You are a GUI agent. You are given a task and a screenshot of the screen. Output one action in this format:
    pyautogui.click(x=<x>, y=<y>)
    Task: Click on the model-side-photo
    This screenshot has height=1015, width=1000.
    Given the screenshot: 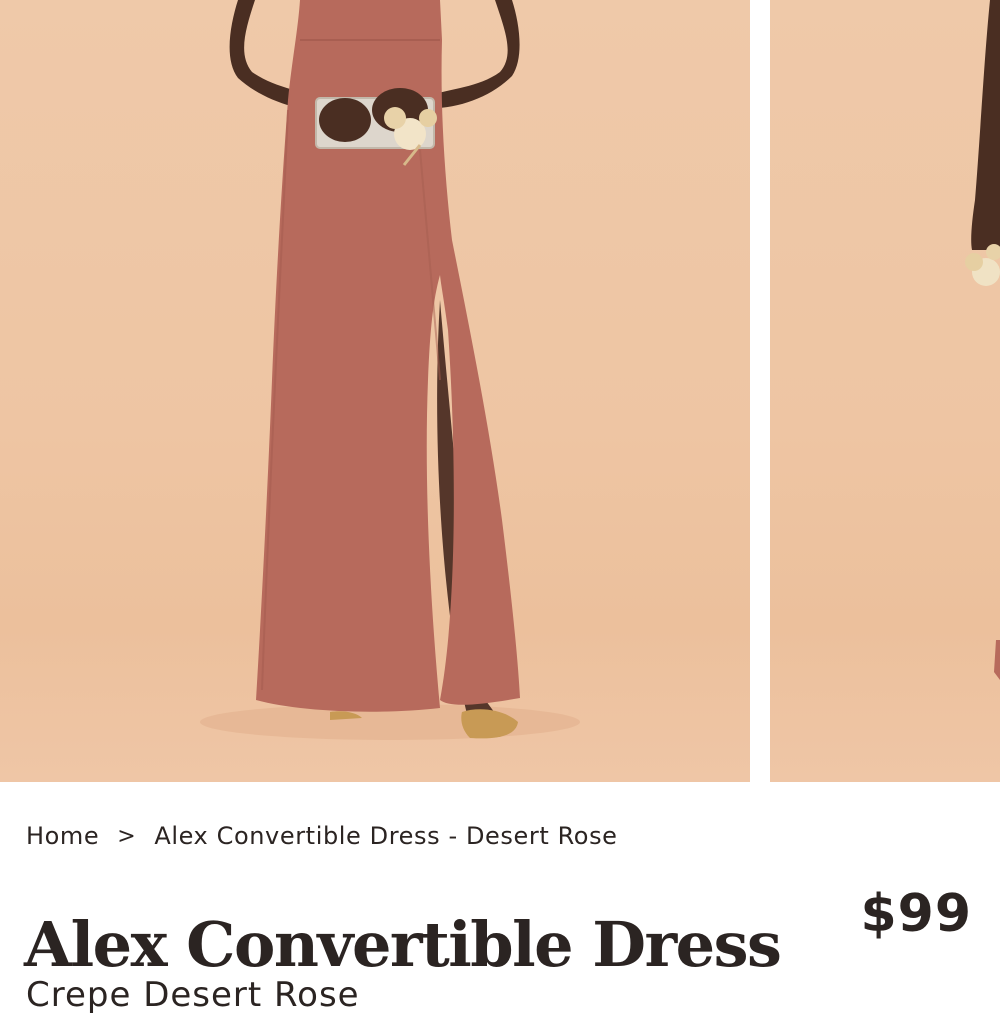 What is the action you would take?
    pyautogui.click(x=982, y=340)
    